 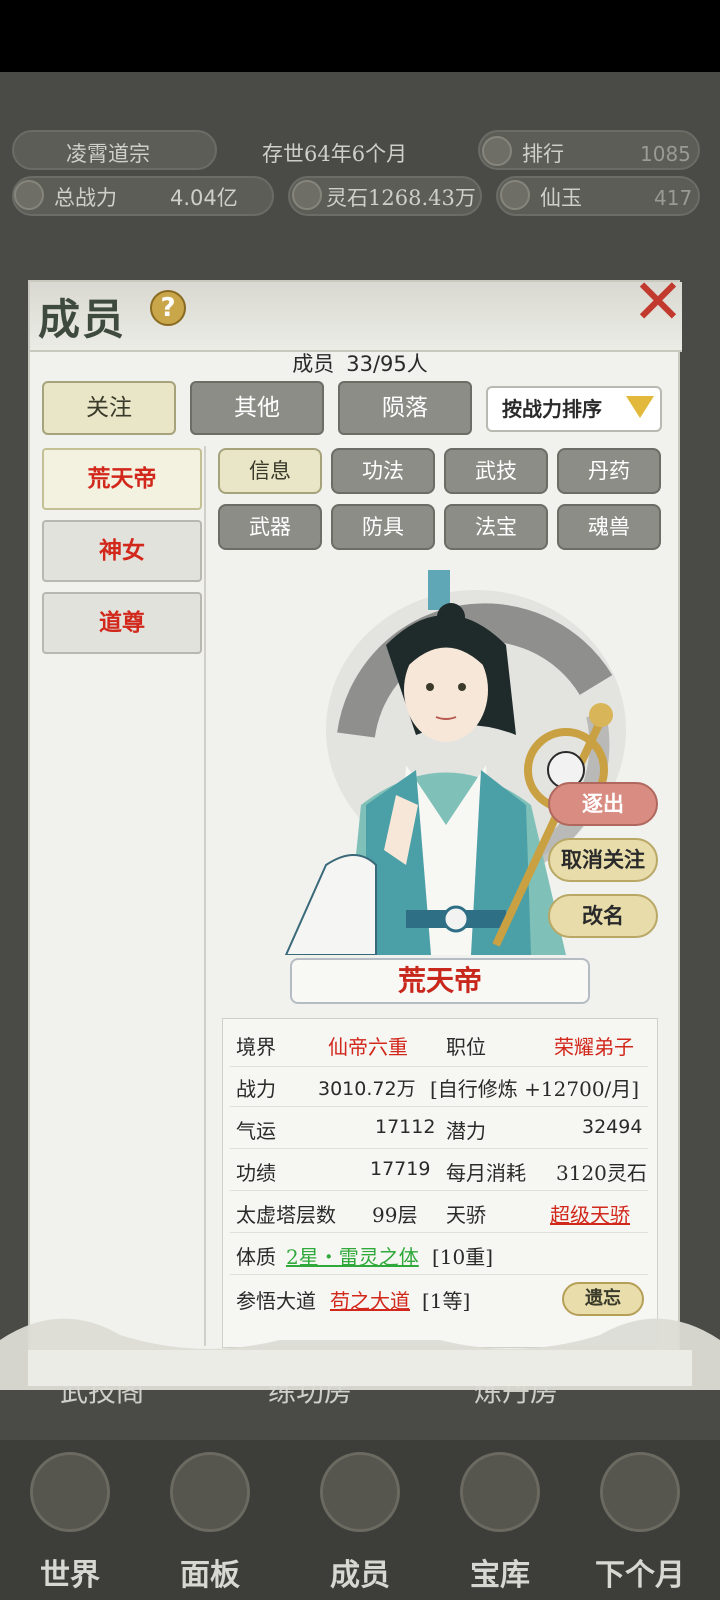 I want to click on member-item: 神女, so click(x=122, y=551).